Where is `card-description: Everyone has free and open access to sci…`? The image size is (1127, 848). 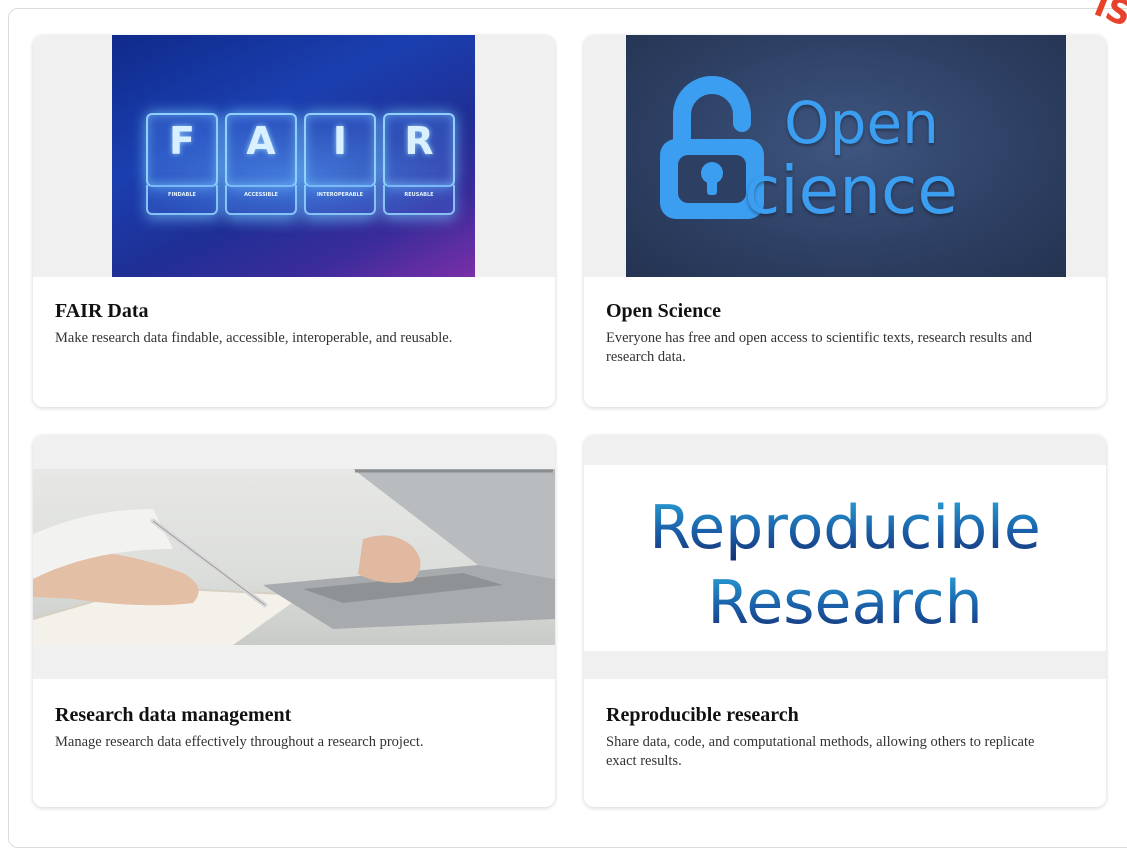
card-description: Everyone has free and open access to sci… is located at coordinates (819, 347).